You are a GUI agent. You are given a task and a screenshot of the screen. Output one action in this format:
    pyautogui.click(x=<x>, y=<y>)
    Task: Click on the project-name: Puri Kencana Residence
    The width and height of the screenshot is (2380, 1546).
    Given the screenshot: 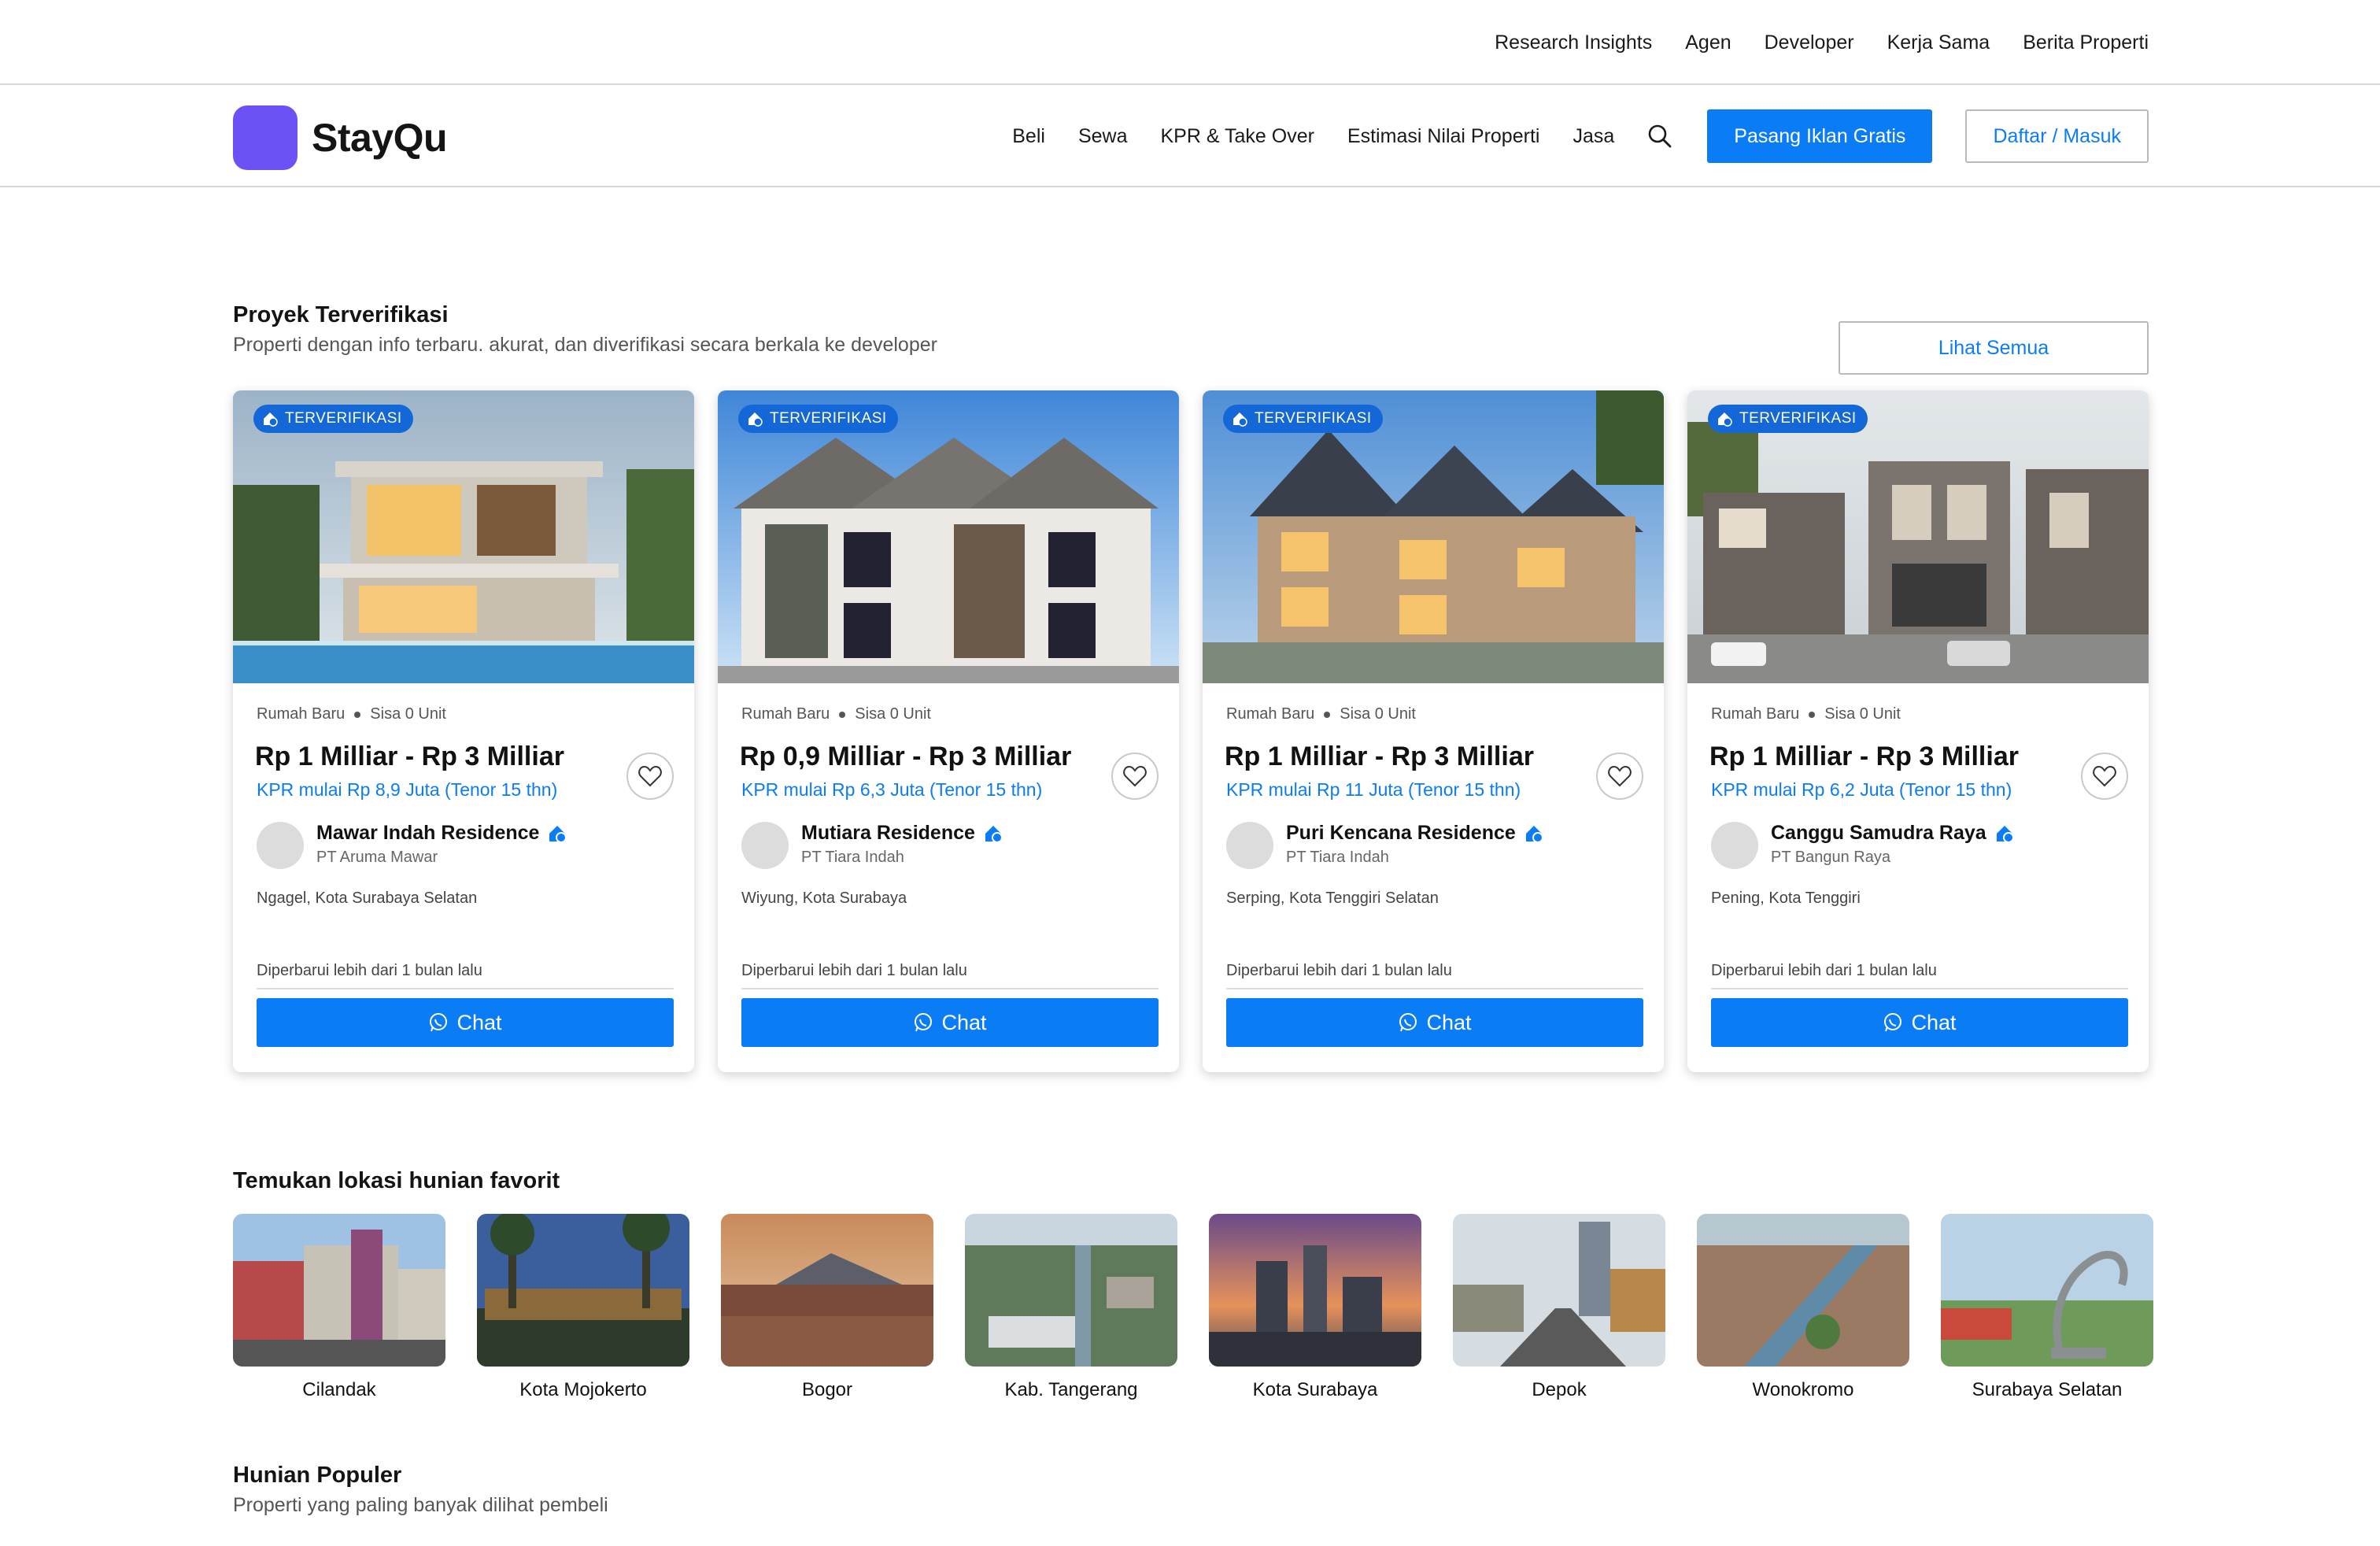 What is the action you would take?
    pyautogui.click(x=1415, y=834)
    